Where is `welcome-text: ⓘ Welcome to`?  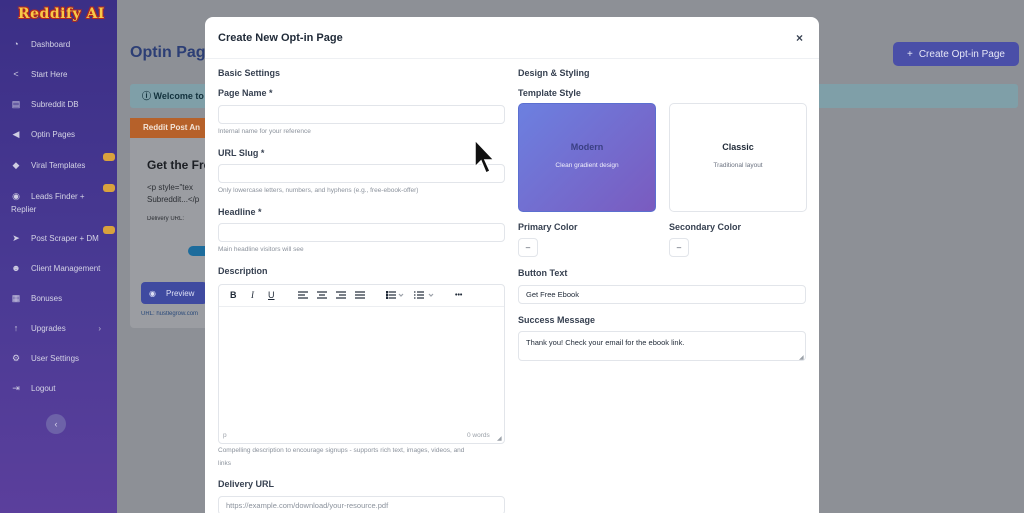
welcome-text: ⓘ Welcome to is located at coordinates (173, 96).